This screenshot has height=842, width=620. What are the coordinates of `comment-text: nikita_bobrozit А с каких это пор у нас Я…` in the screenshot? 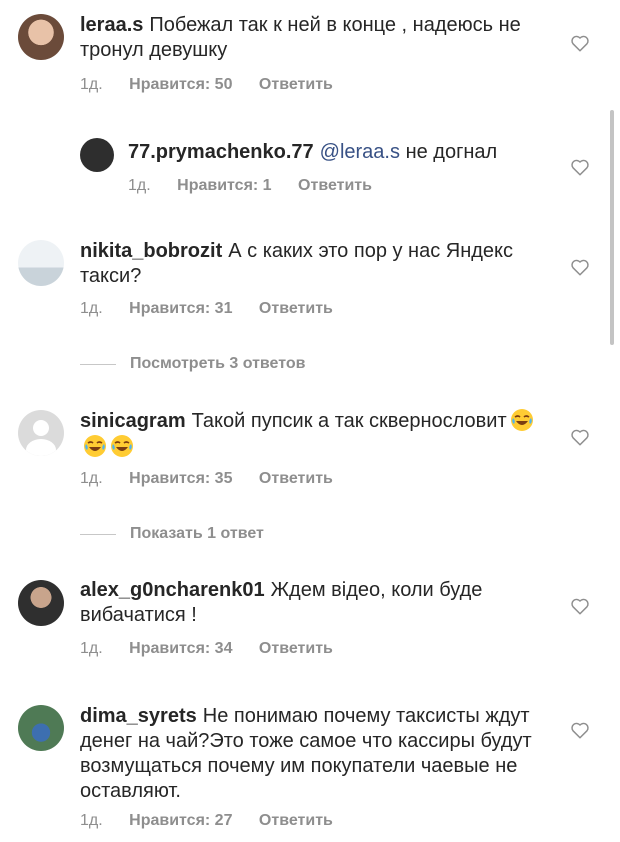 It's located at (315, 264).